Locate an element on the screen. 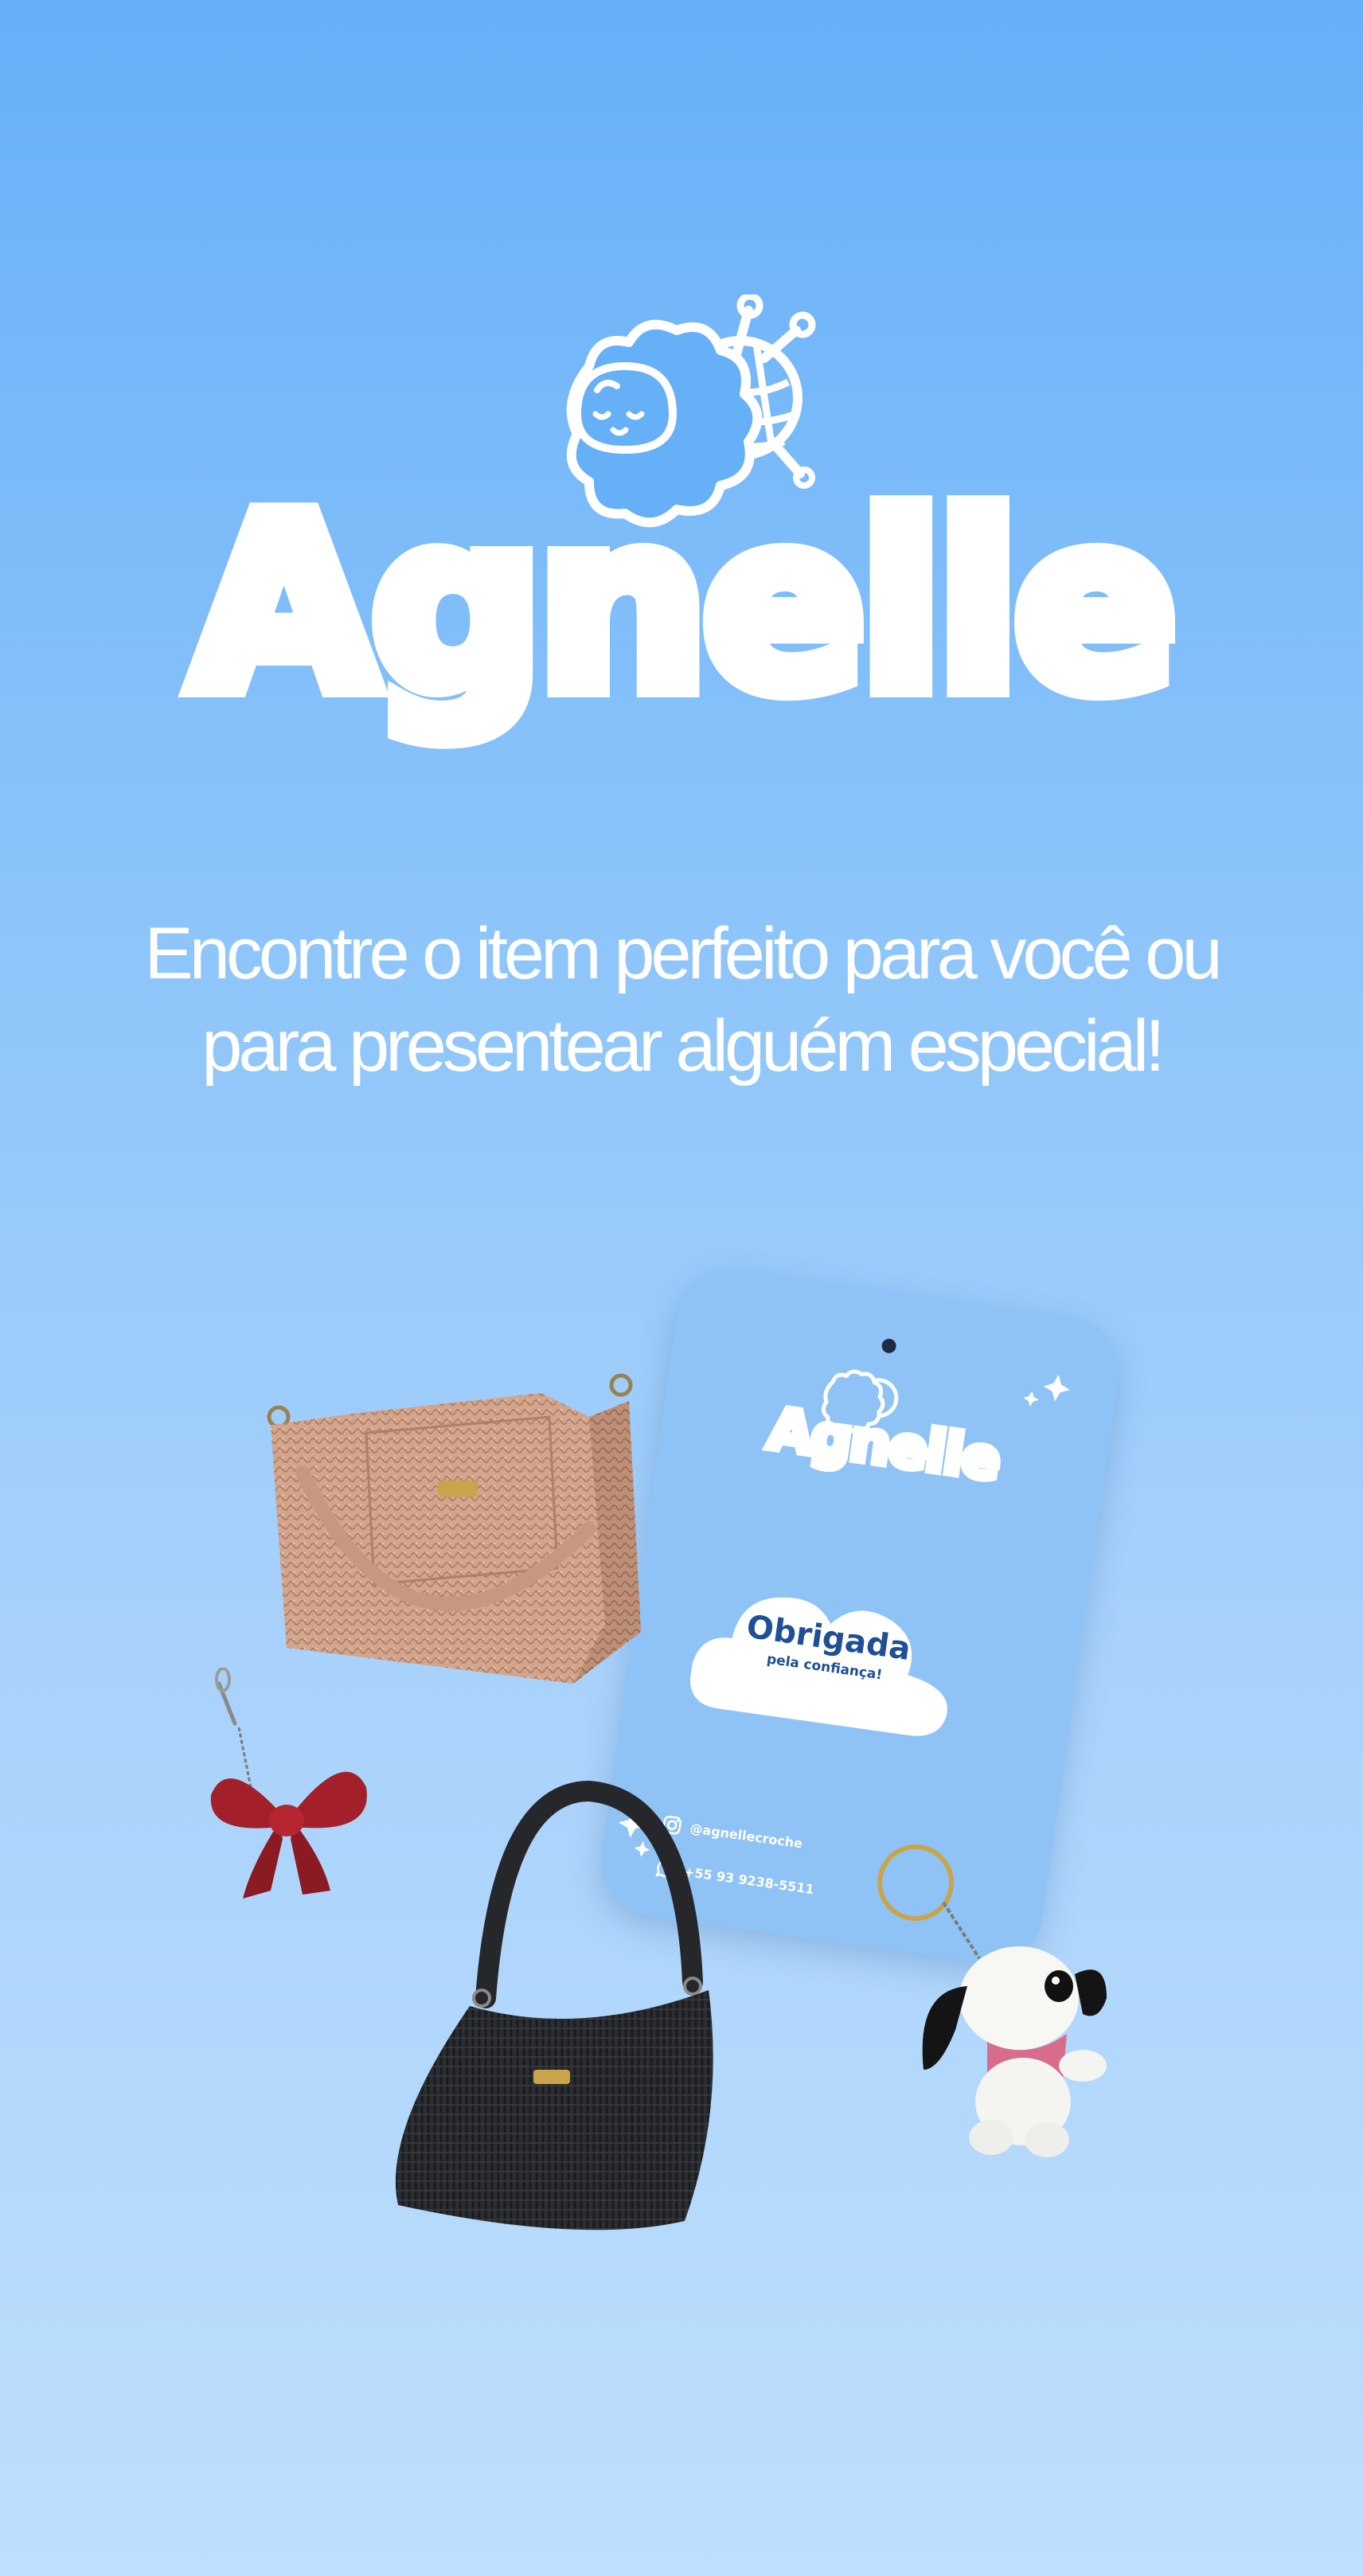 Image resolution: width=1363 pixels, height=2576 pixels. dog-amigurumi-keychain-image is located at coordinates (992, 2000).